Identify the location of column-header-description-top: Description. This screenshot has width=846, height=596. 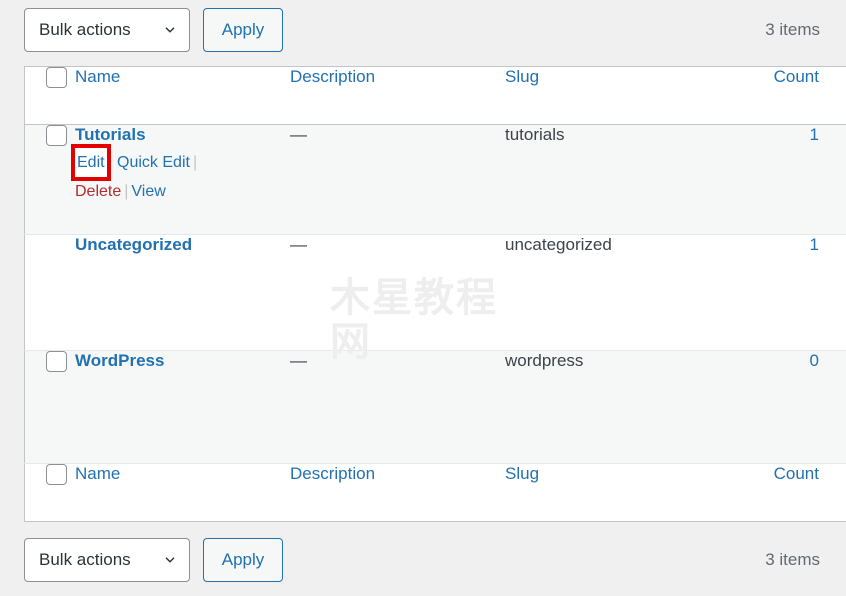
(397, 95).